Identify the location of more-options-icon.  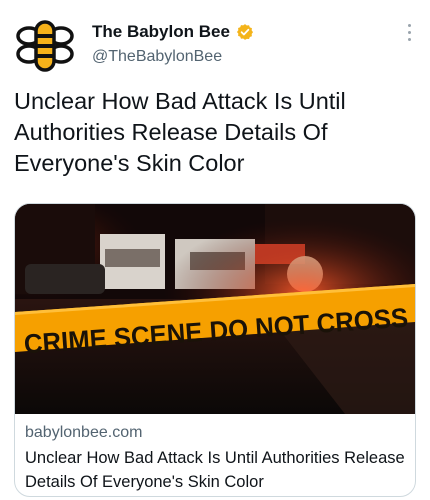
(409, 34).